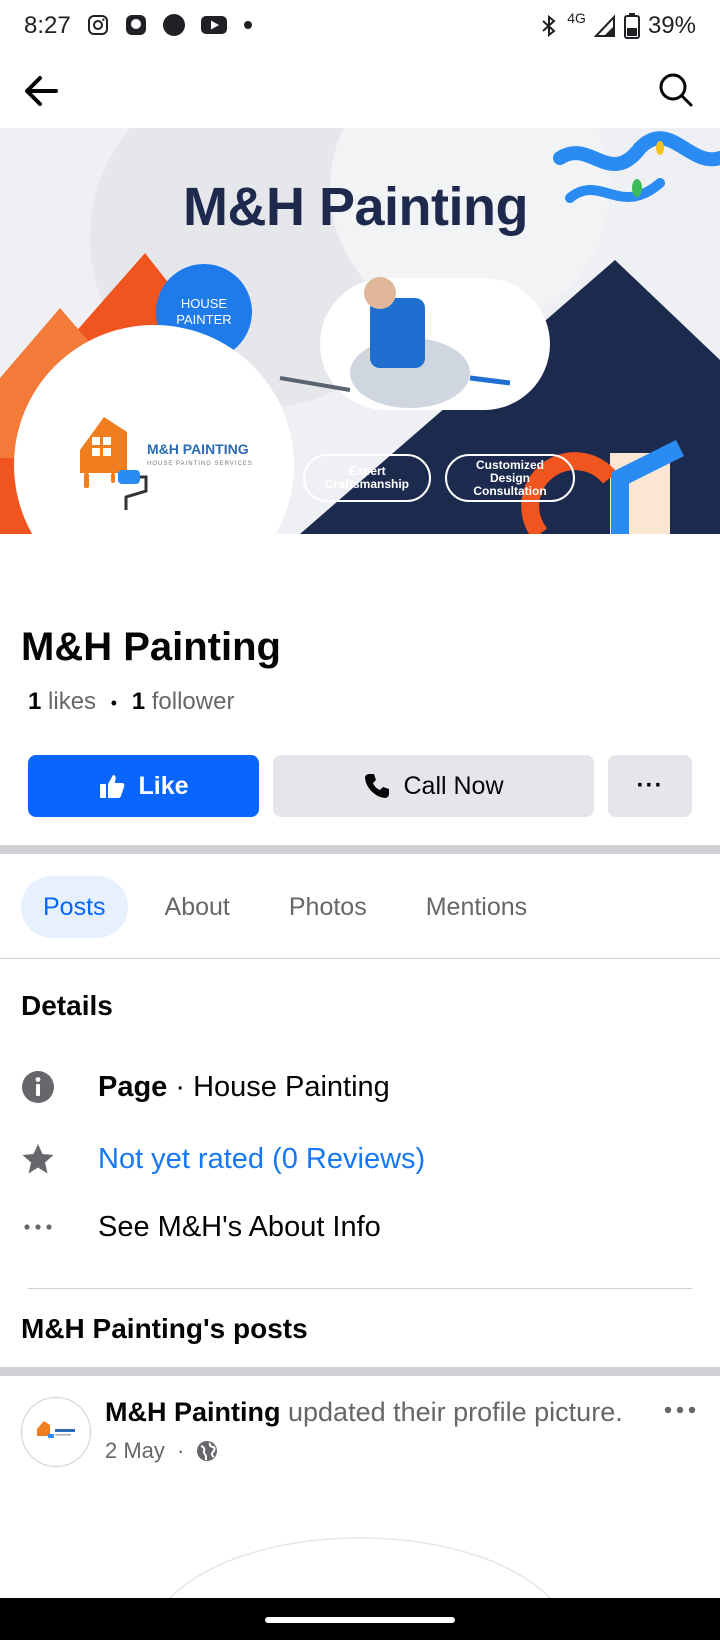  I want to click on info-icon, so click(38, 1087).